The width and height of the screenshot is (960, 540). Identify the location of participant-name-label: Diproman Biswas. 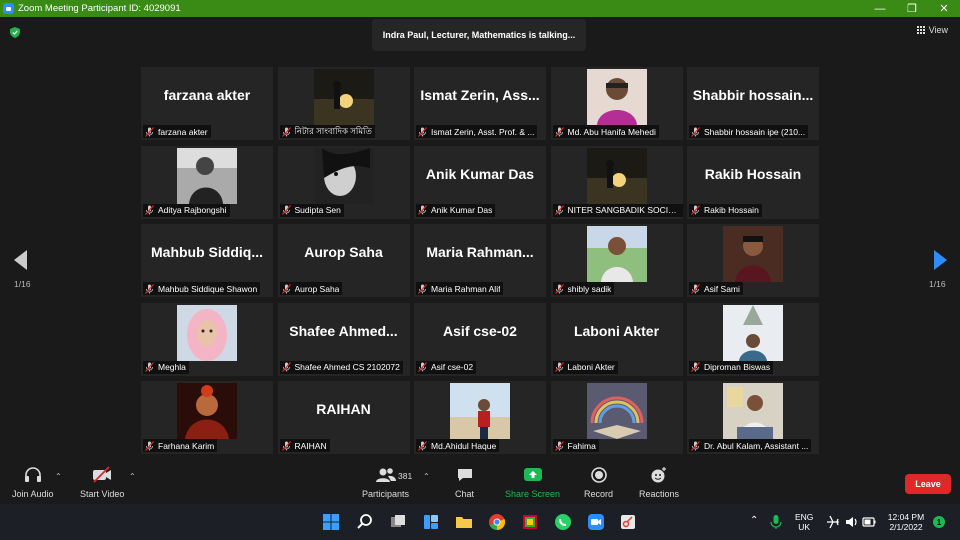
(731, 367).